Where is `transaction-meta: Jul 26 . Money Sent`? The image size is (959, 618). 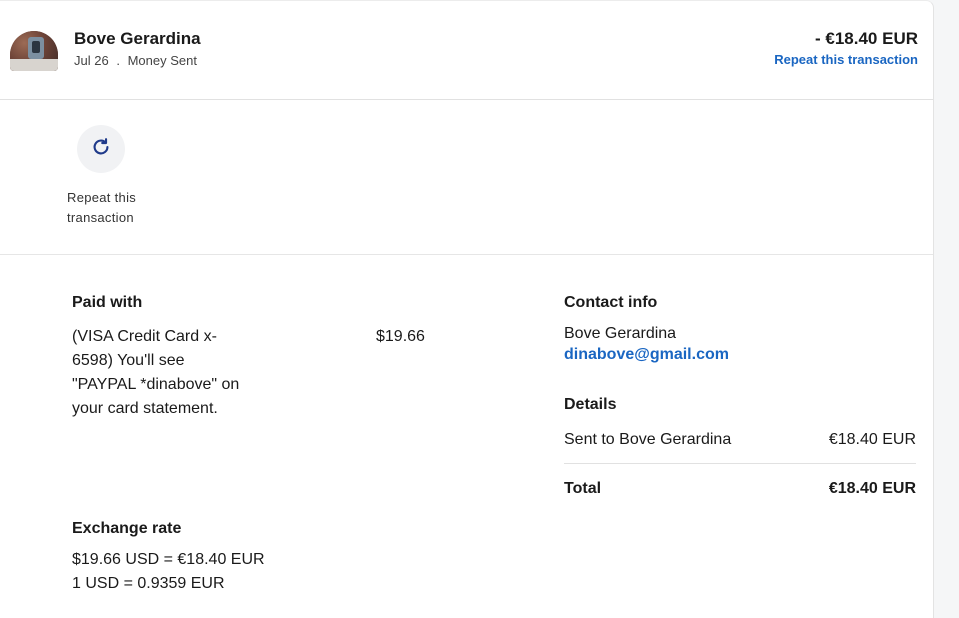 transaction-meta: Jul 26 . Money Sent is located at coordinates (135, 60).